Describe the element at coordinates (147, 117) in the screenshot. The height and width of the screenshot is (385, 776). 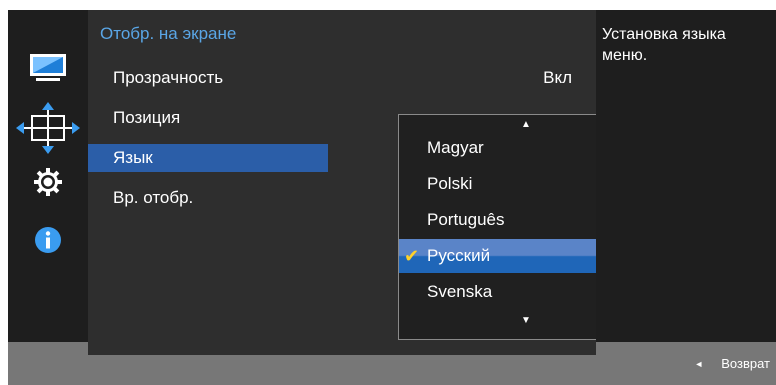
I see `menu-item-label: Позиция` at that location.